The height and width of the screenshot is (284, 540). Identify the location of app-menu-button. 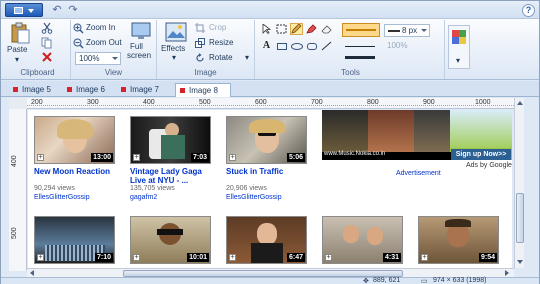
(24, 10).